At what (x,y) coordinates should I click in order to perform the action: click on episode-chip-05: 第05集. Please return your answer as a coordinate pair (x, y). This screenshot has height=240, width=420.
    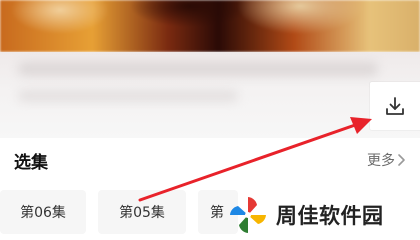
    Looking at the image, I should click on (142, 212).